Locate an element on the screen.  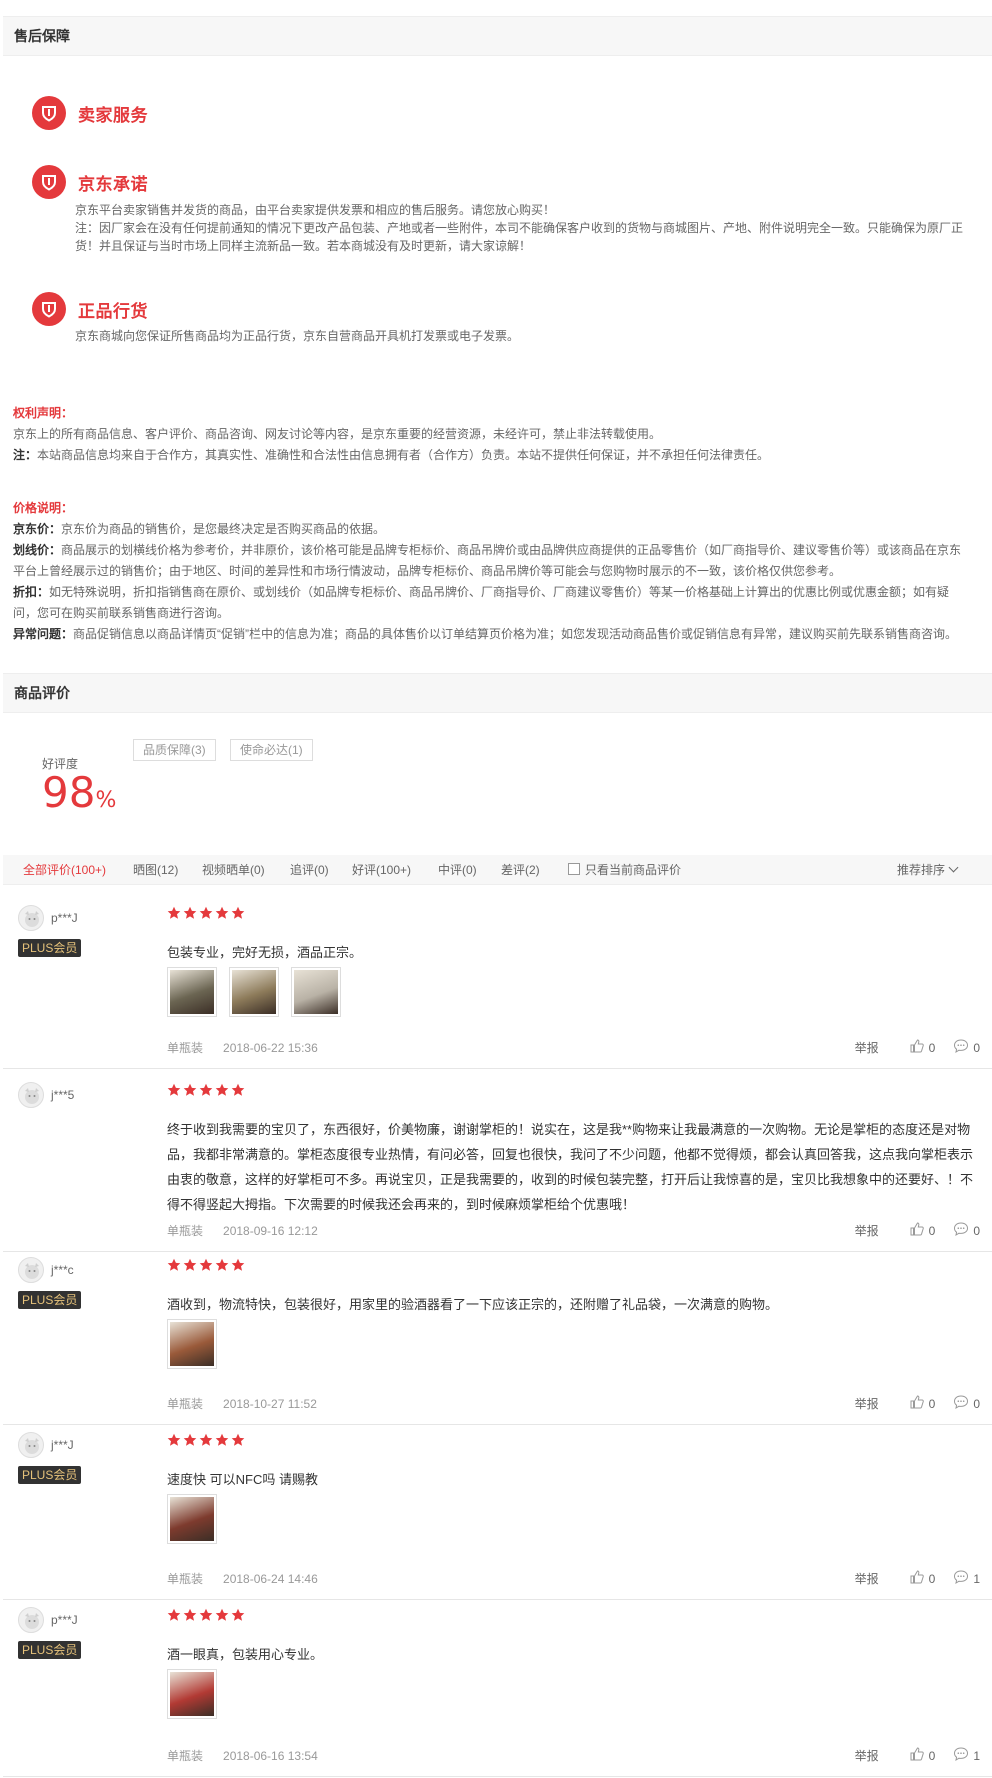
review-tag: 品质保障(3) is located at coordinates (174, 750).